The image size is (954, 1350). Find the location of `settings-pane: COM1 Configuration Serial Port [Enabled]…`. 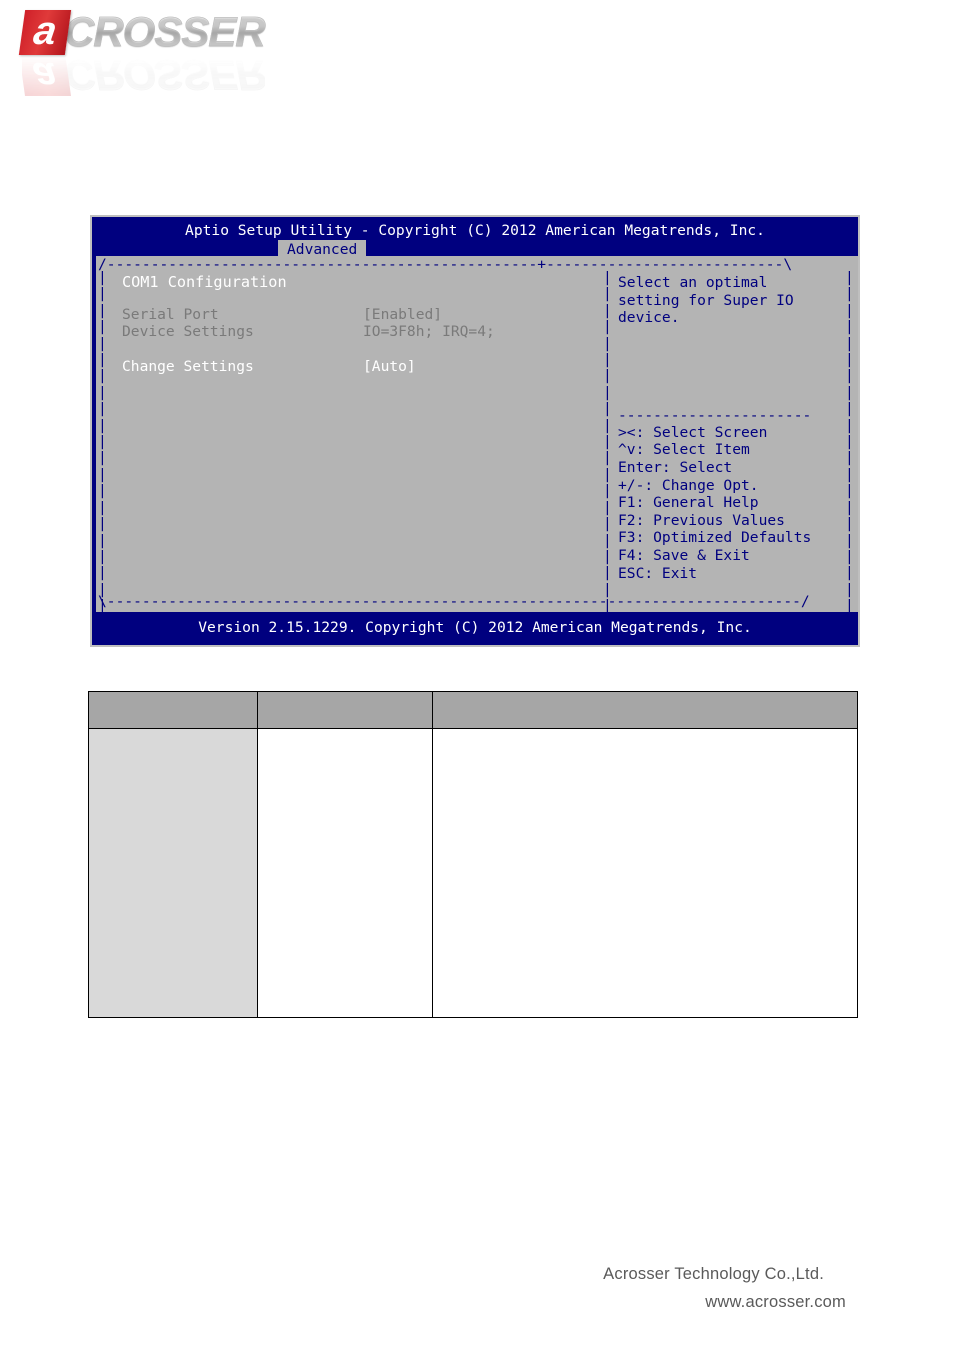

settings-pane: COM1 Configuration Serial Port [Enabled]… is located at coordinates (357, 324).